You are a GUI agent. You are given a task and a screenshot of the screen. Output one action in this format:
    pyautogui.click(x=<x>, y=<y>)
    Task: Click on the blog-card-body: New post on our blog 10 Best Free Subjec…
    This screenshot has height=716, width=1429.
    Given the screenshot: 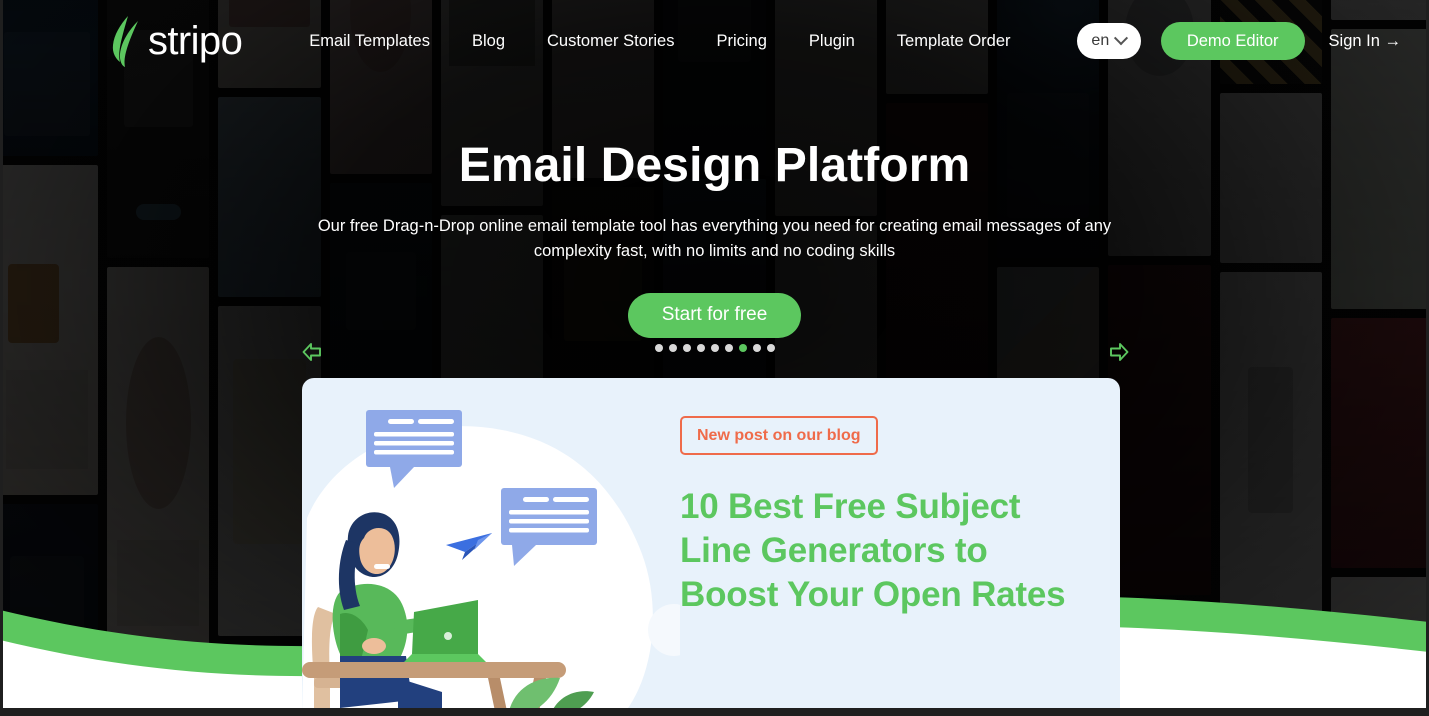 What is the action you would take?
    pyautogui.click(x=900, y=547)
    